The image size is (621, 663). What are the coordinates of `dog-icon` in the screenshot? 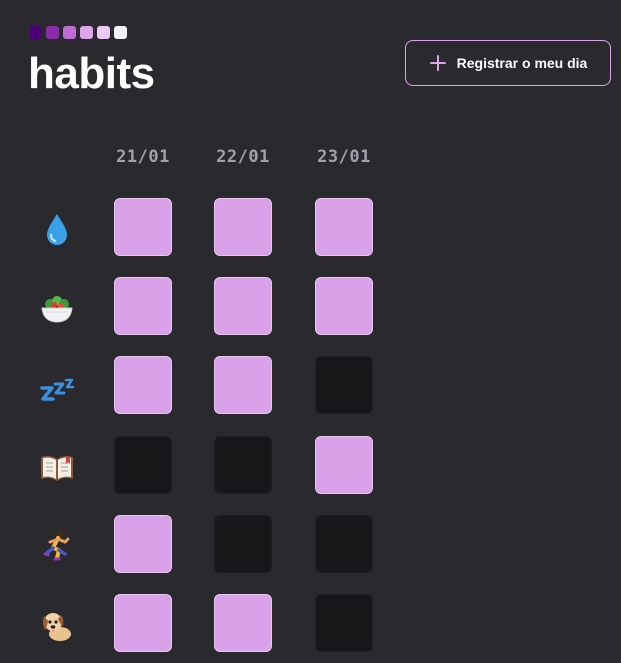 It's located at (56, 627).